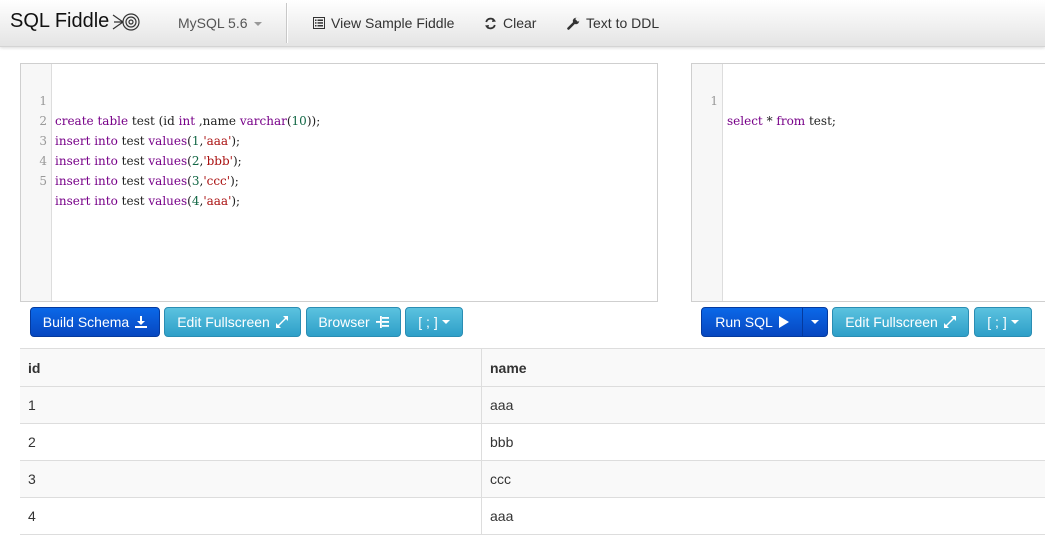  Describe the element at coordinates (997, 322) in the screenshot. I see `query-terminator-label: [ ; ]` at that location.